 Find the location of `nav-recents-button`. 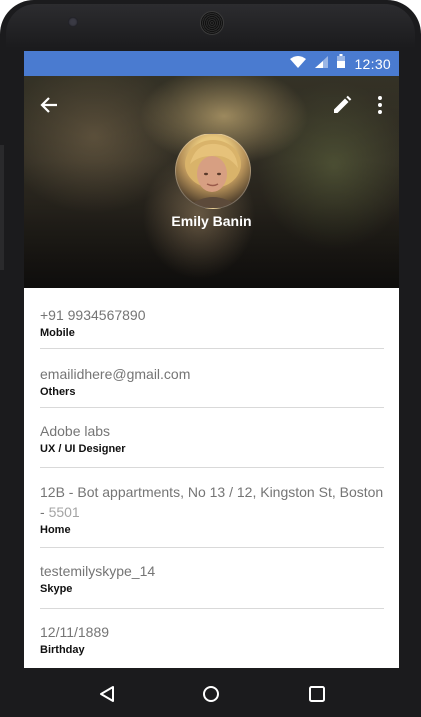

nav-recents-button is located at coordinates (317, 694).